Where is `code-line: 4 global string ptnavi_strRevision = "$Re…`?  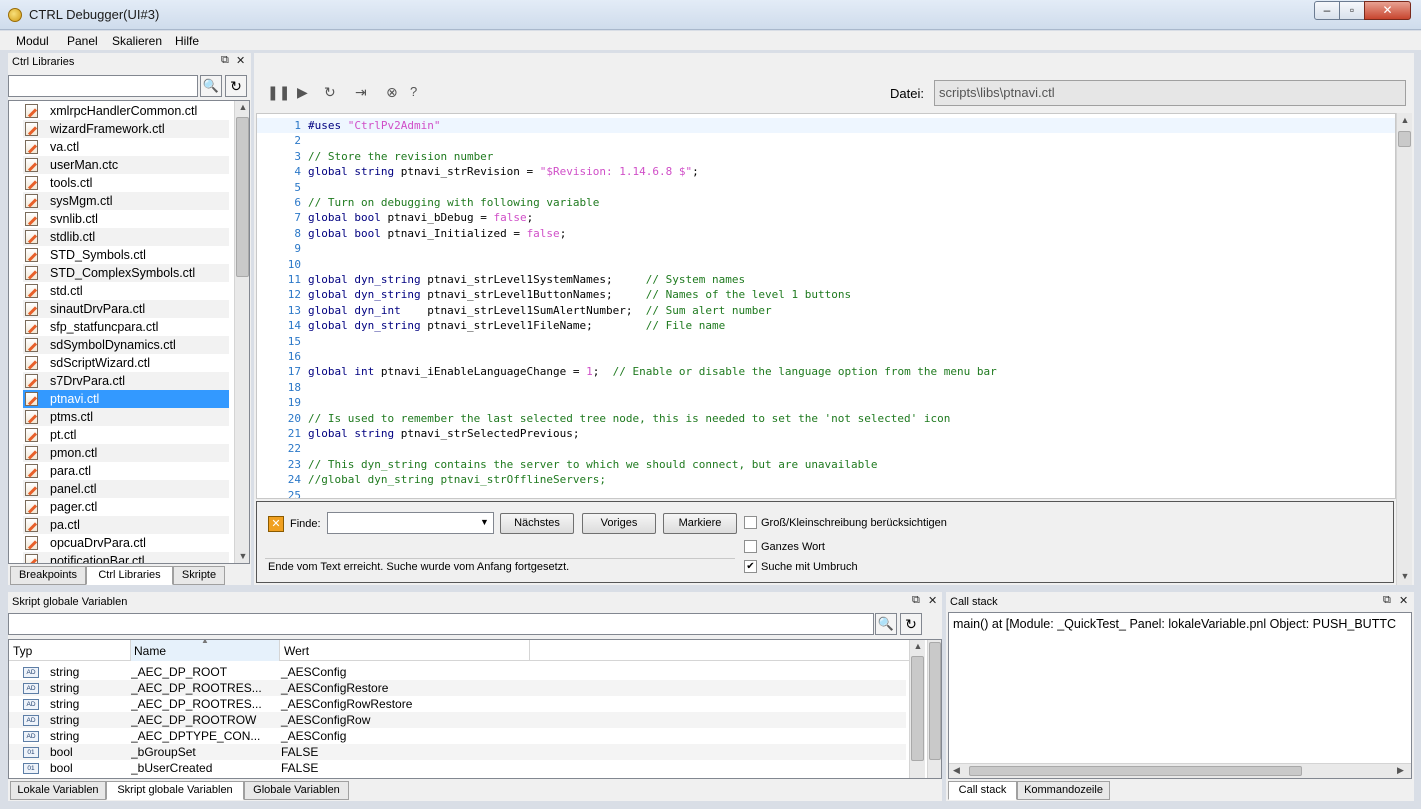
code-line: 4 global string ptnavi_strRevision = "$Re… is located at coordinates (826, 171).